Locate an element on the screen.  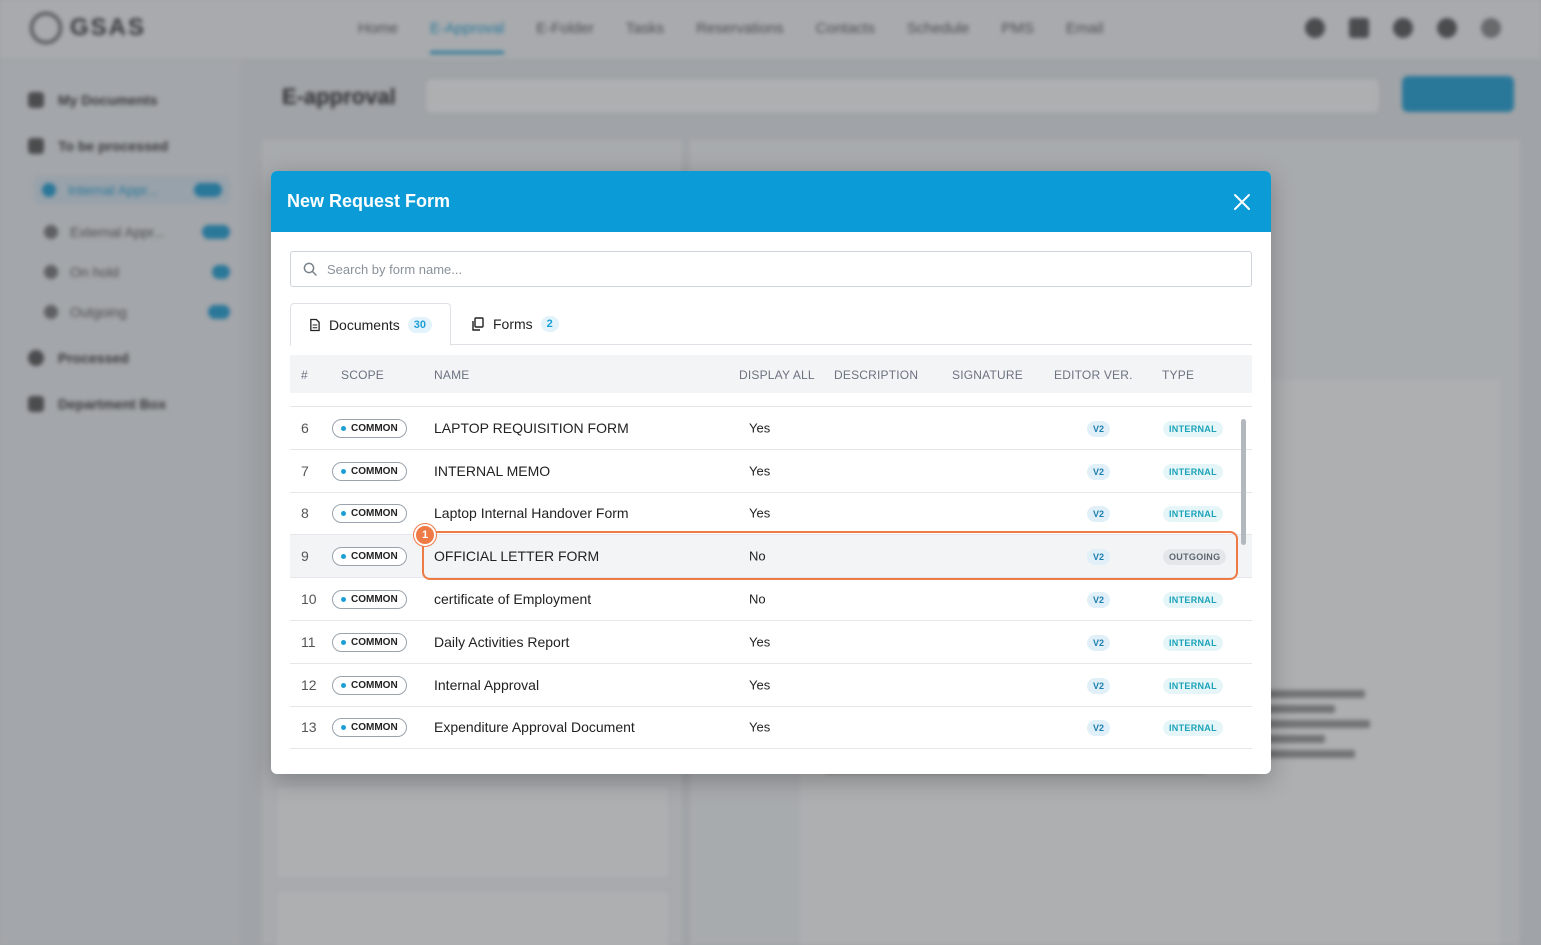
row-number: 13 is located at coordinates (309, 727).